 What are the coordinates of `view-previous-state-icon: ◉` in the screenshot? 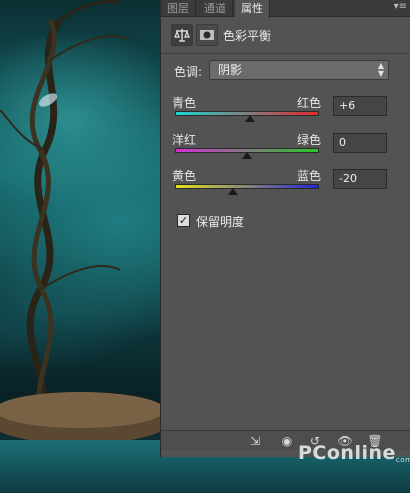 It's located at (287, 441).